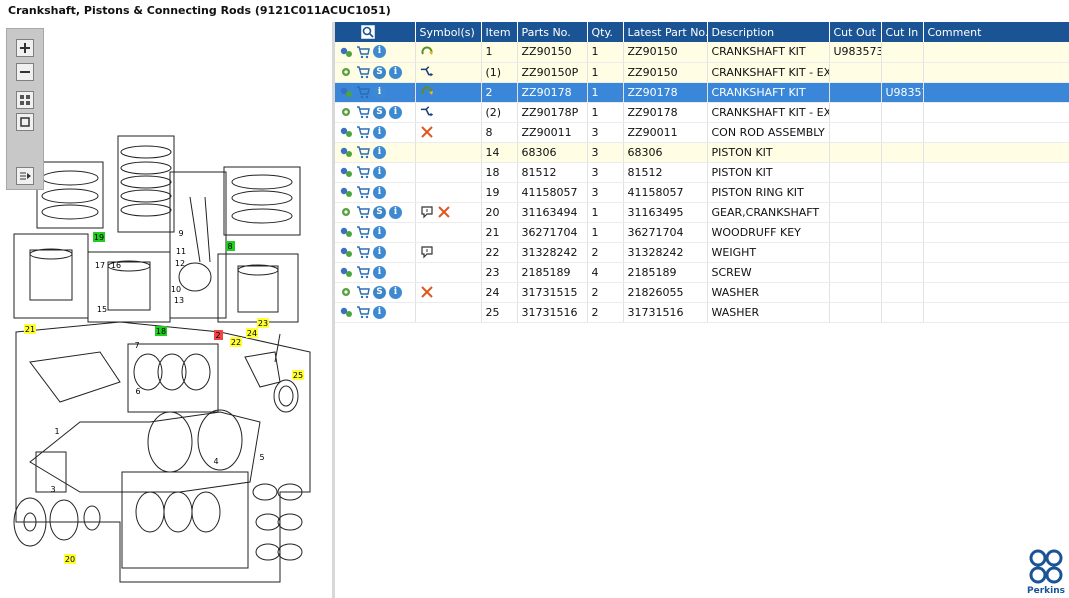 The image size is (1069, 598). I want to click on cell-latest-part-no: 21826055, so click(665, 292).